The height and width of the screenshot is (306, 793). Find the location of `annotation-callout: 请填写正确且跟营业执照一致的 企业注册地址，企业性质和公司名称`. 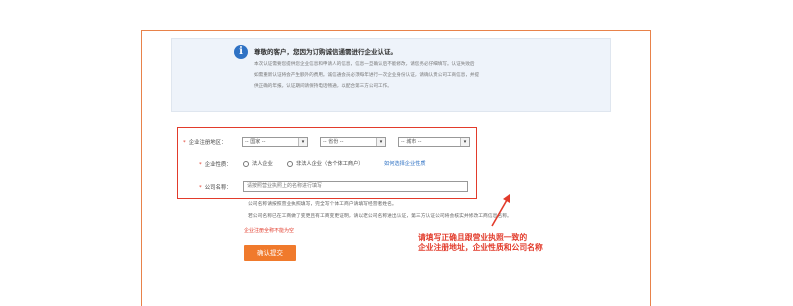

annotation-callout: 请填写正确且跟营业执照一致的 企业注册地址，企业性质和公司名称 is located at coordinates (480, 243).